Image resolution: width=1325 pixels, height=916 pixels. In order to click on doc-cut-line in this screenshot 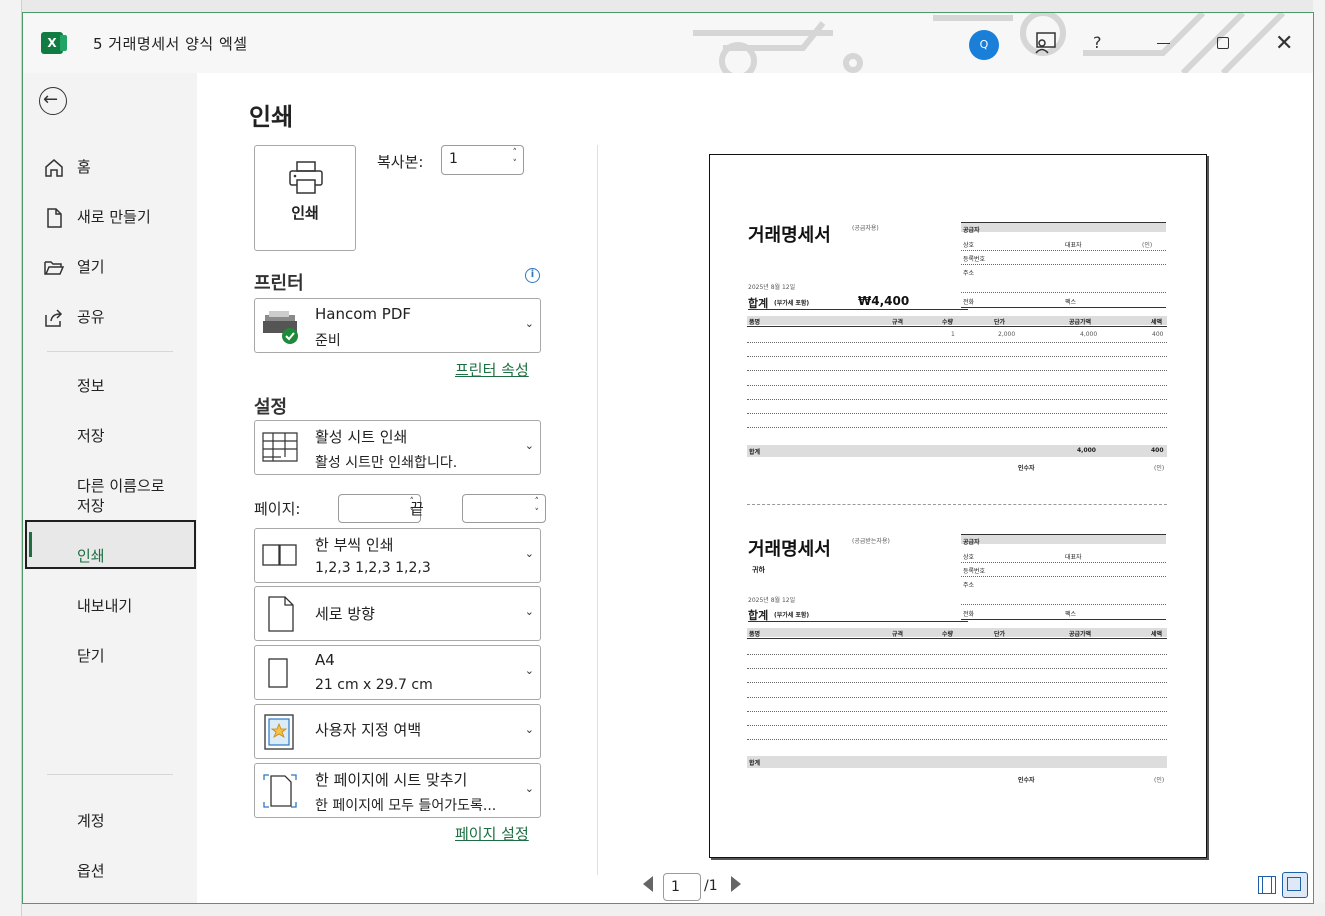, I will do `click(957, 504)`.